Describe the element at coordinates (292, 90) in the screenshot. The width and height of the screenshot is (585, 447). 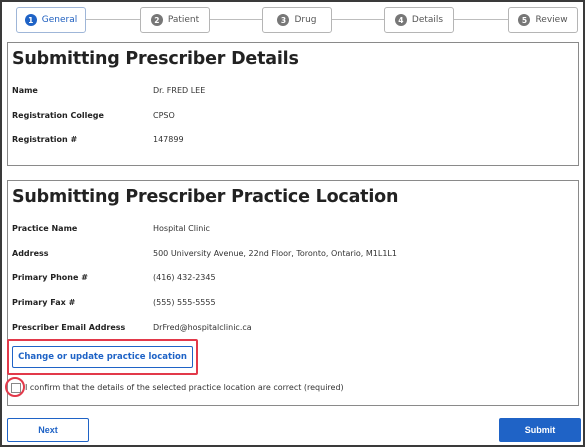
I see `field-row-name: Name Dr. FRED LEE` at that location.